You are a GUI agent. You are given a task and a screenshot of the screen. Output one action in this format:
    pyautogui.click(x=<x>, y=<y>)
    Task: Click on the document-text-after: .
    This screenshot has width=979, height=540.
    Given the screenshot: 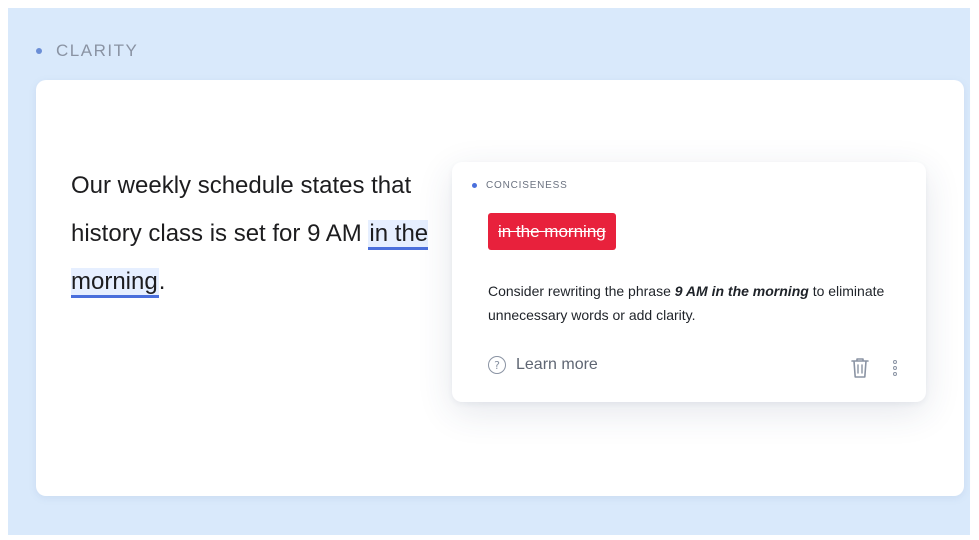 What is the action you would take?
    pyautogui.click(x=162, y=281)
    